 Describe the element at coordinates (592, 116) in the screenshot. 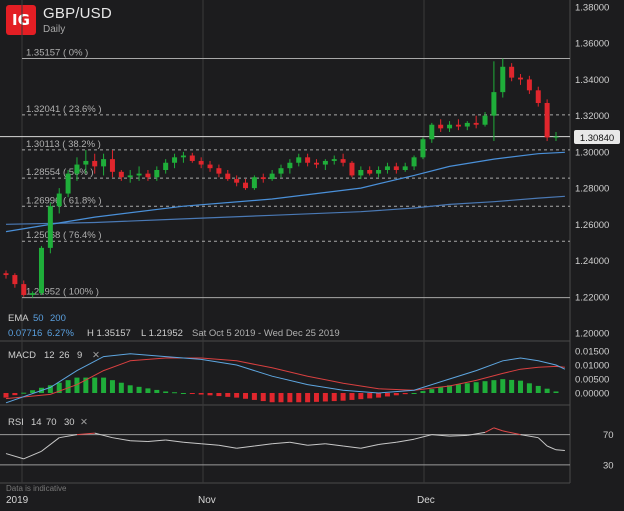

I see `price-tick-label: 1.32000` at that location.